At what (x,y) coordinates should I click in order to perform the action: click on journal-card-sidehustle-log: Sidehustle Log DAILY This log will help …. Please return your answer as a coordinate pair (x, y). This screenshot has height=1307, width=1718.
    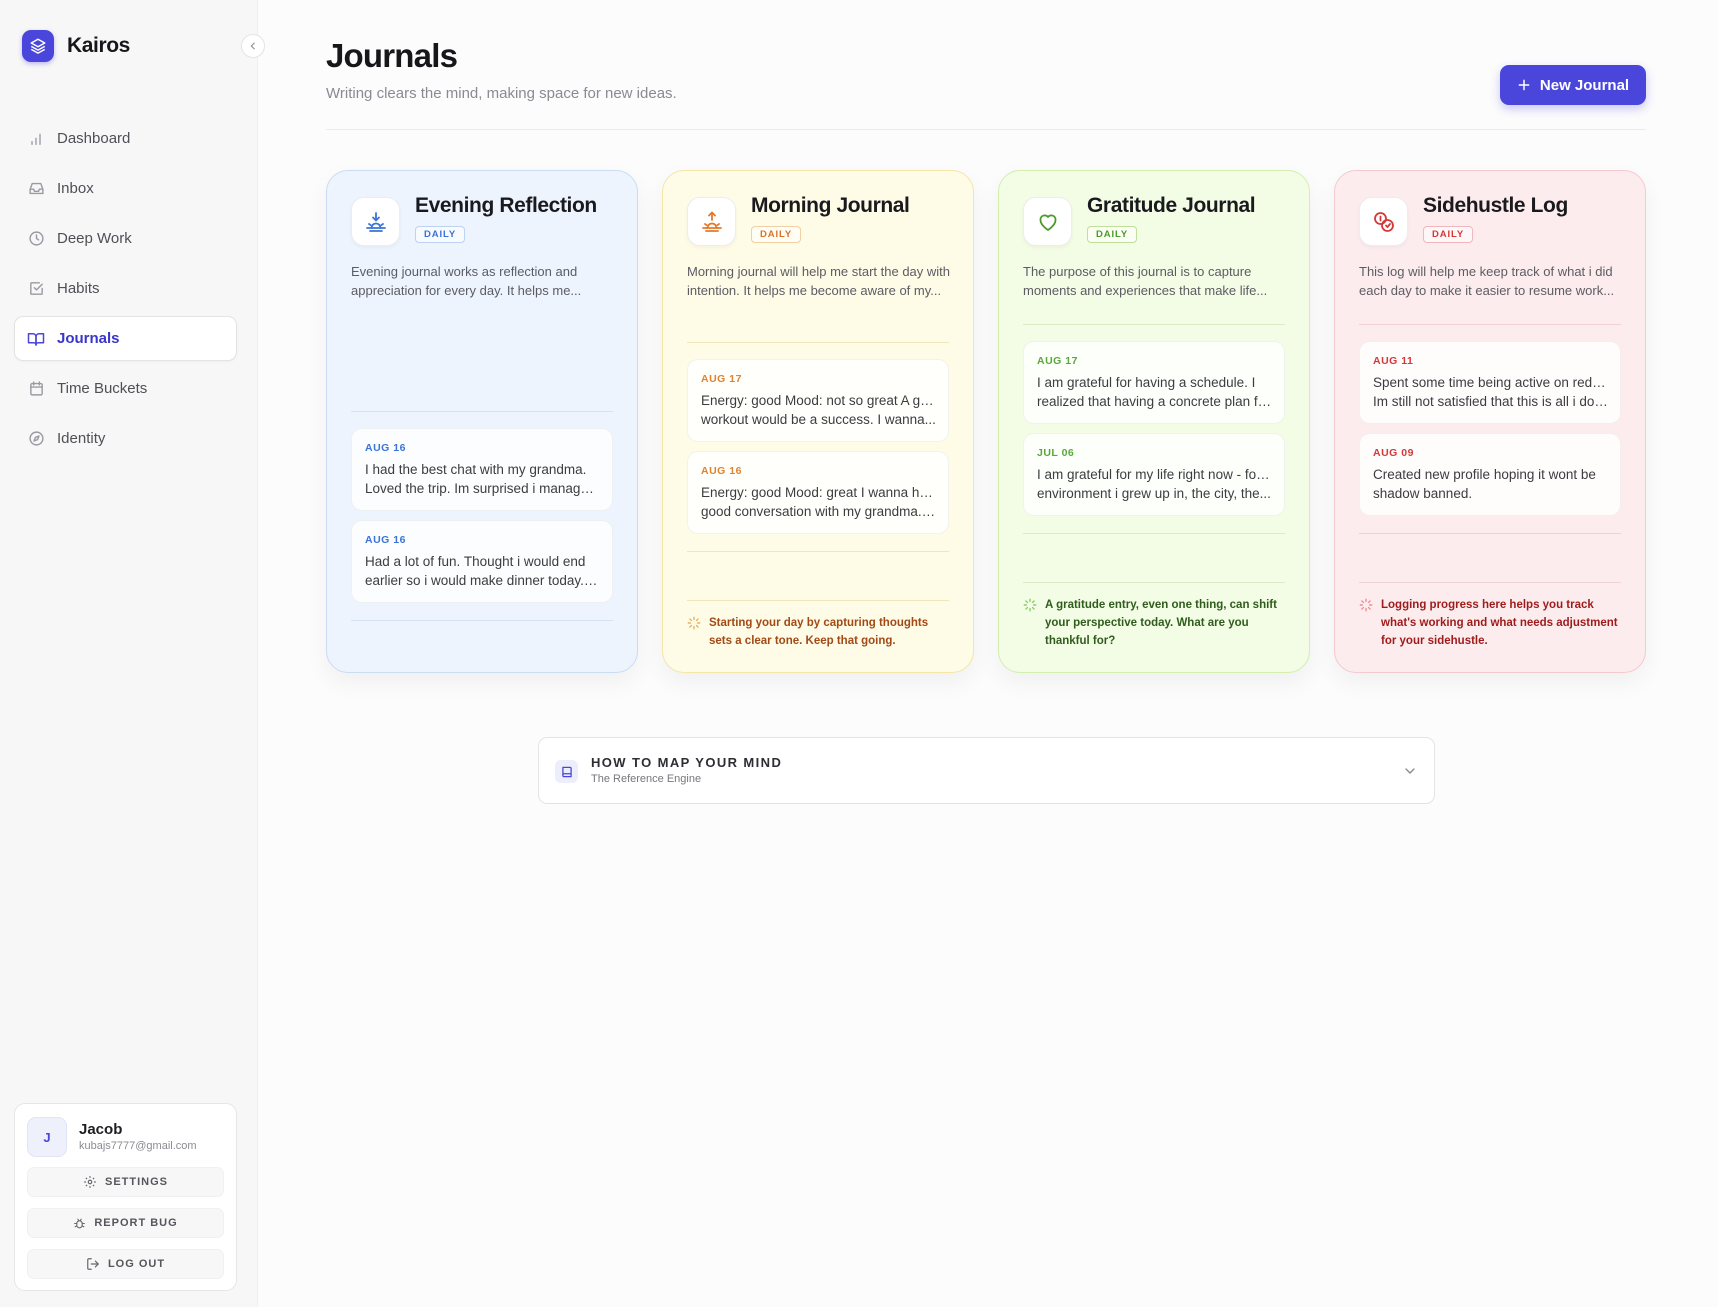
    Looking at the image, I should click on (1490, 421).